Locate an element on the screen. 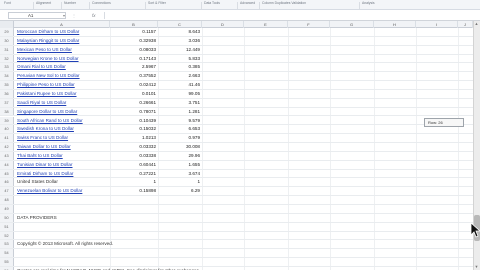 Image resolution: width=480 pixels, height=270 pixels. row-header: 42 is located at coordinates (7, 147).